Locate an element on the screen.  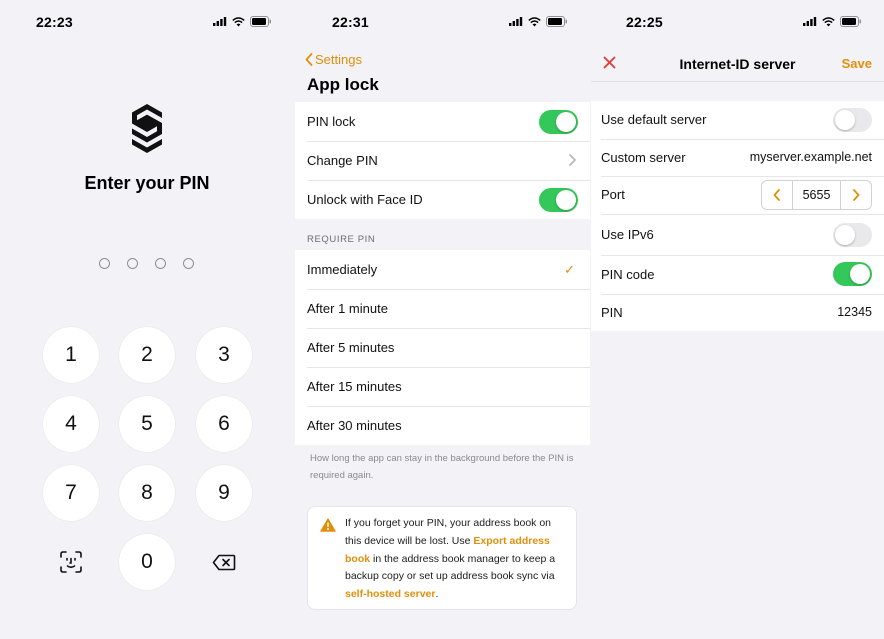
custom-server-value: myserver.example.net is located at coordinates (811, 157).